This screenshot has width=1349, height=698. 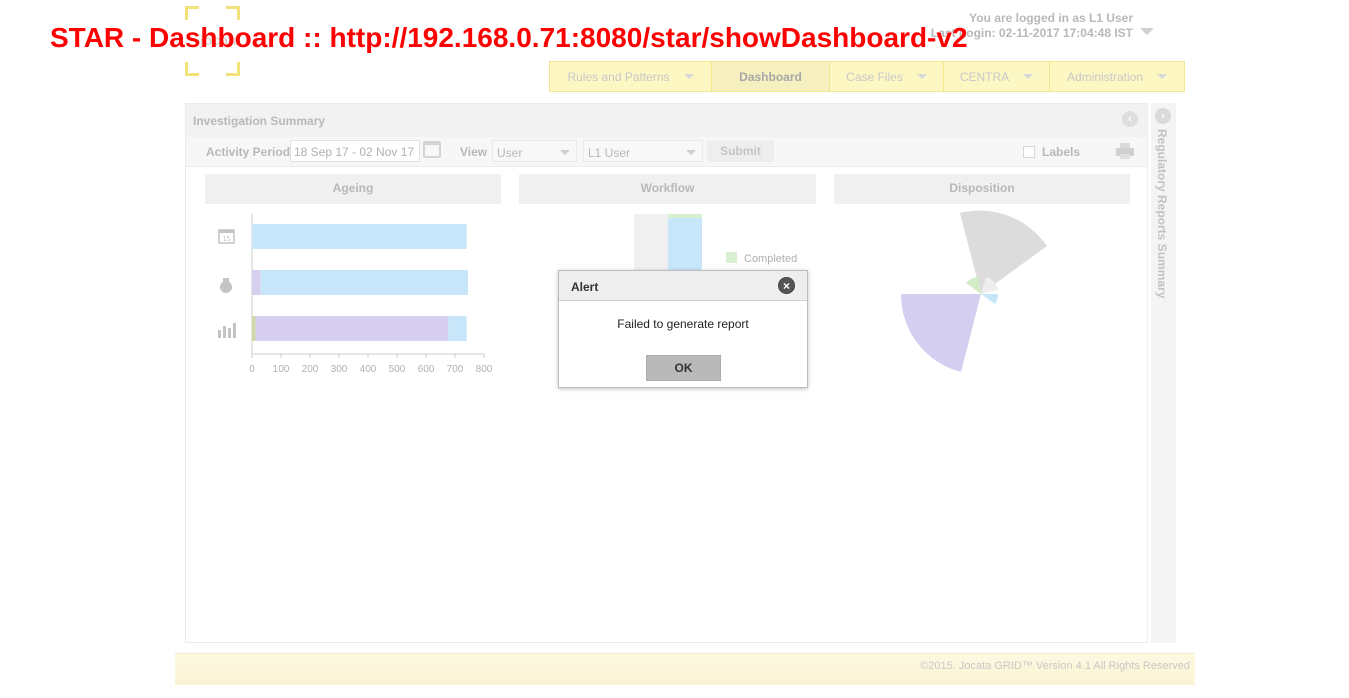 What do you see at coordinates (1163, 373) in the screenshot?
I see `regulatory-reports-side-panel: › Regulatory Reports Summary` at bounding box center [1163, 373].